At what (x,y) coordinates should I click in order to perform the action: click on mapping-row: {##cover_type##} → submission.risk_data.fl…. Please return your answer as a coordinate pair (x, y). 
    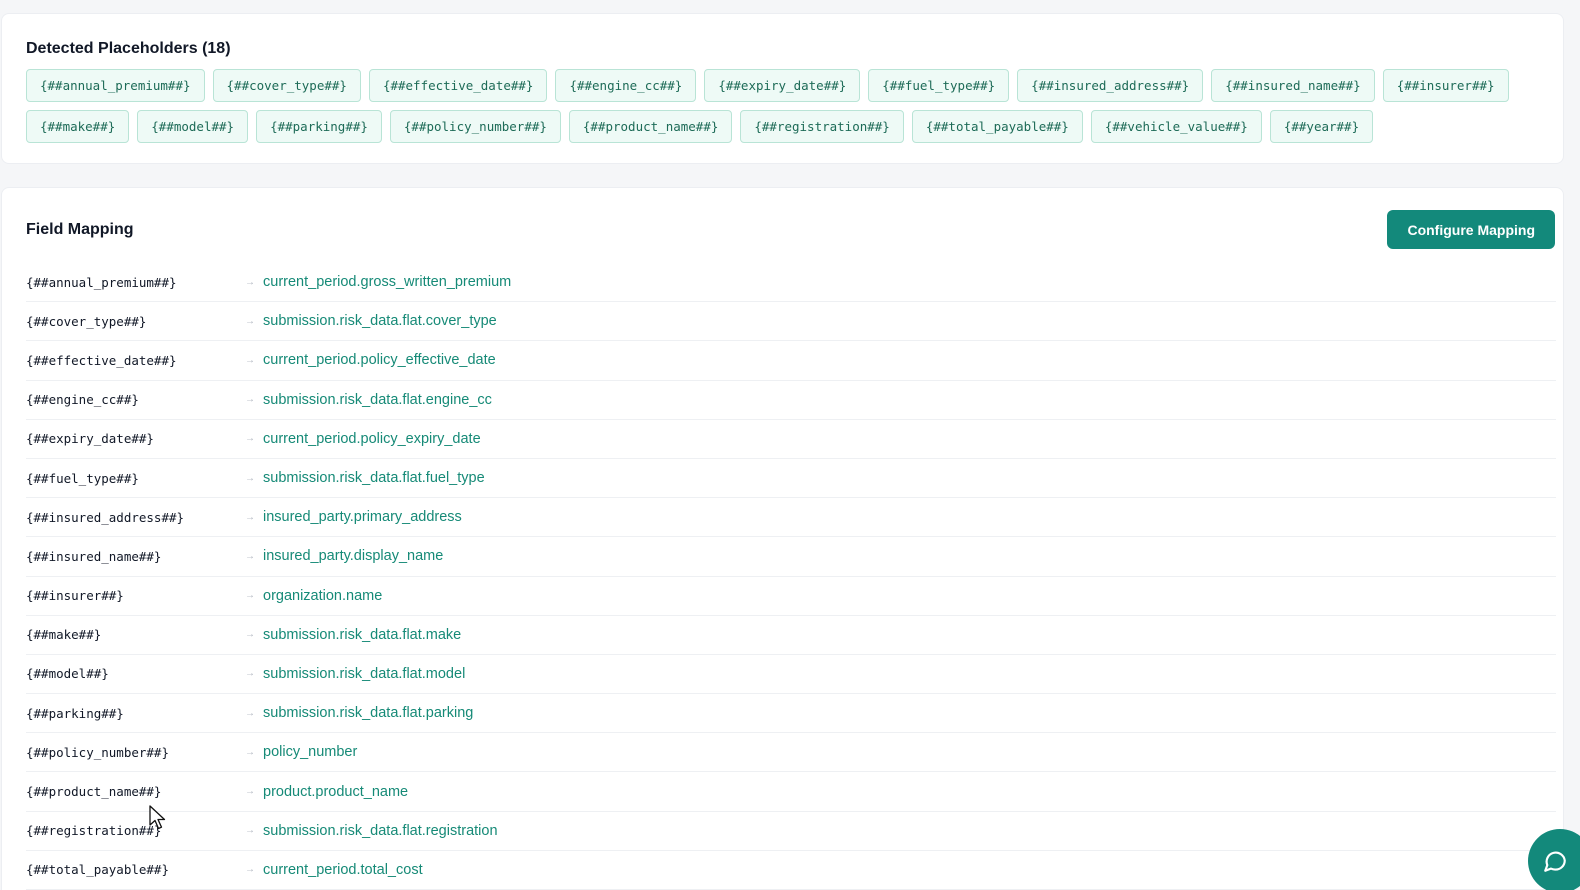
    Looking at the image, I should click on (791, 322).